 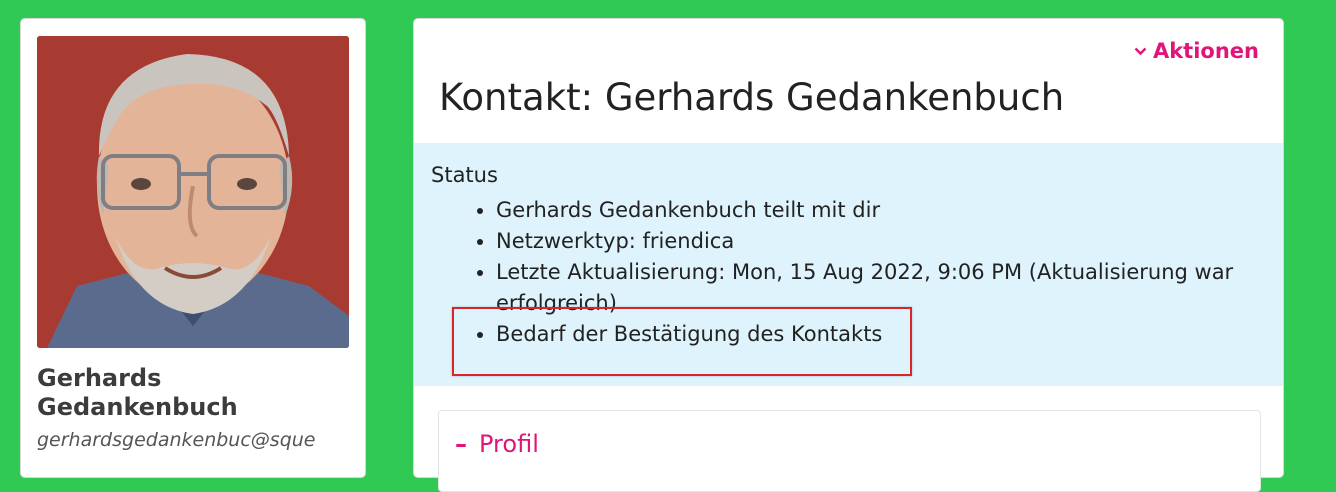 What do you see at coordinates (849, 451) in the screenshot?
I see `profile-section: – Profil` at bounding box center [849, 451].